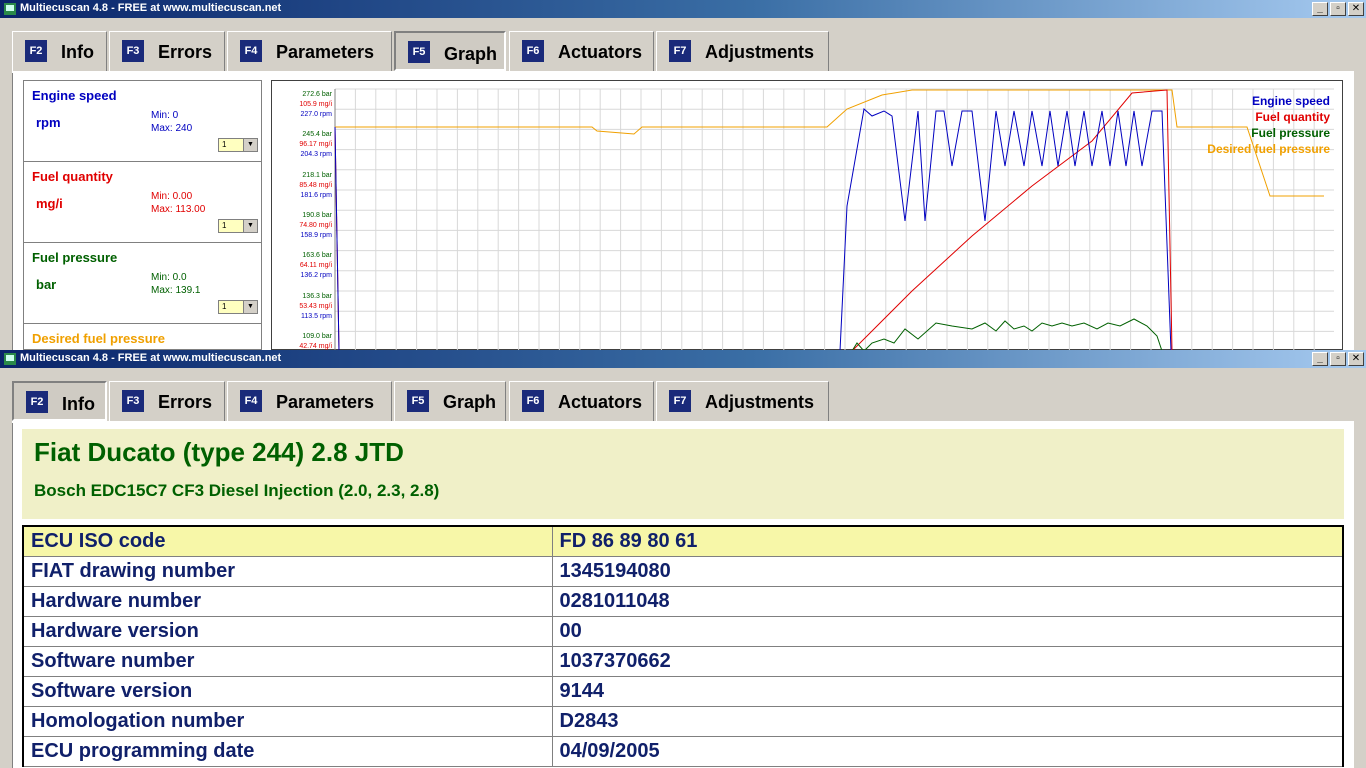  I want to click on table-row: ECU programming date 04/09/2005, so click(683, 751).